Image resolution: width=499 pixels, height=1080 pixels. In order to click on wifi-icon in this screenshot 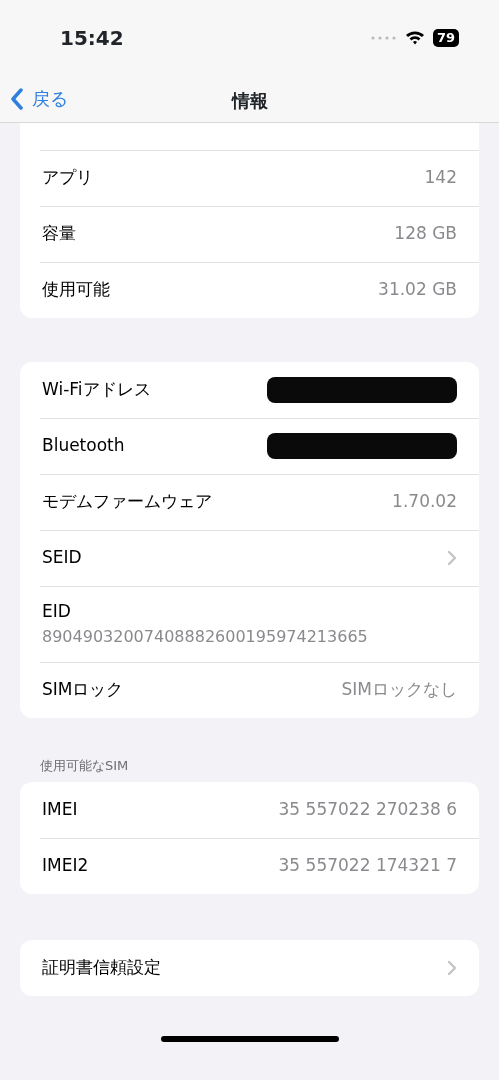, I will do `click(414, 37)`.